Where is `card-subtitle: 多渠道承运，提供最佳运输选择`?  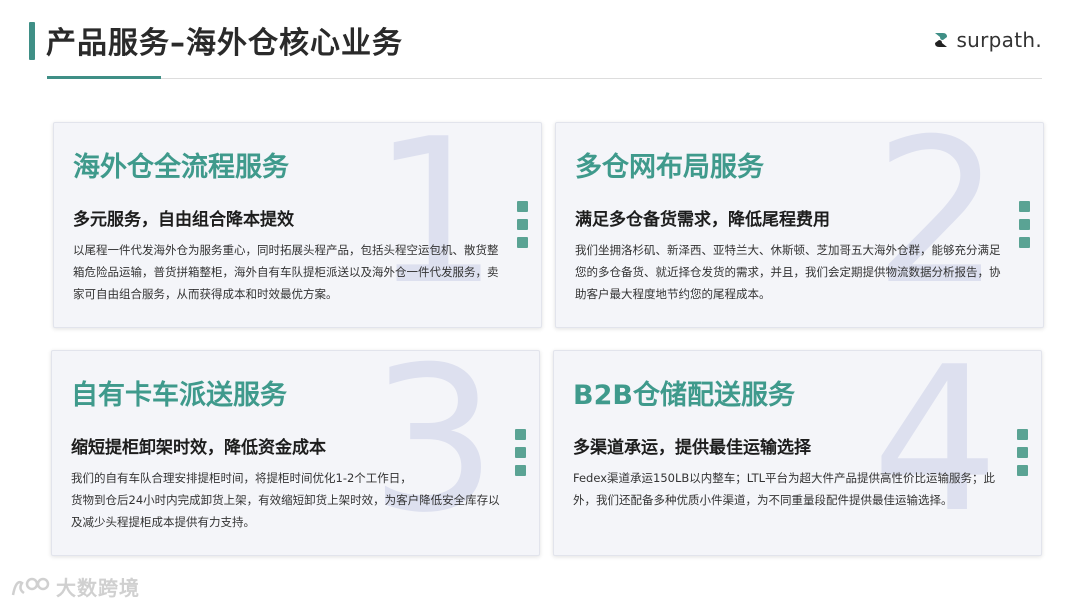
card-subtitle: 多渠道承运，提供最佳运输选择 is located at coordinates (692, 448).